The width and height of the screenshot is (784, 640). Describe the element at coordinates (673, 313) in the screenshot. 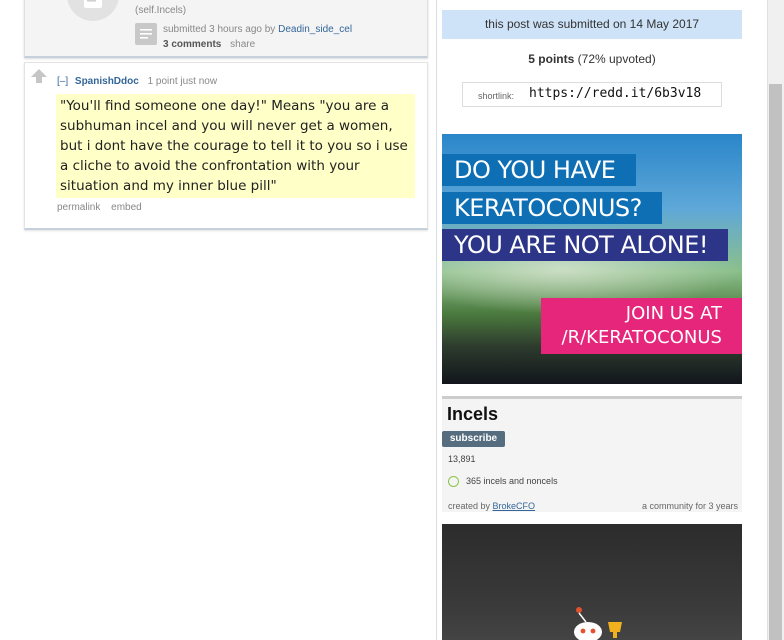

I see `ad-cta-line-1: JOIN US AT` at that location.